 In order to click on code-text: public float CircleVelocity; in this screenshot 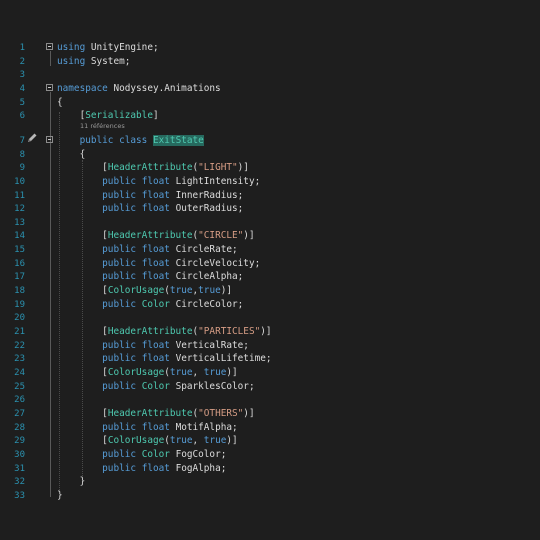, I will do `click(158, 264)`.